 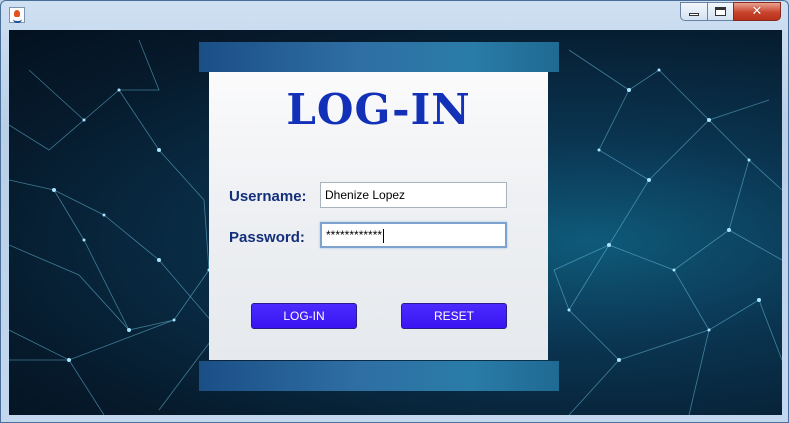 I want to click on close-icon: ✕, so click(x=757, y=11).